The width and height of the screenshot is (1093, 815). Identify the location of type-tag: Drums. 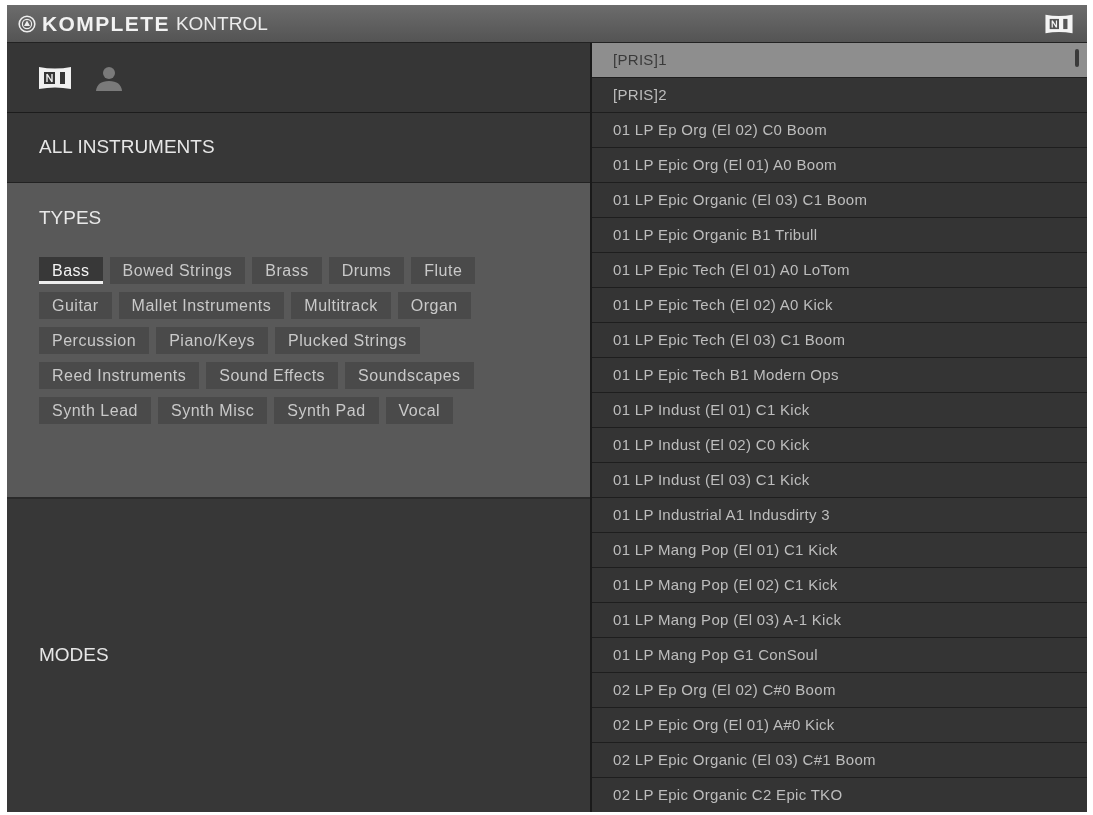
(366, 270).